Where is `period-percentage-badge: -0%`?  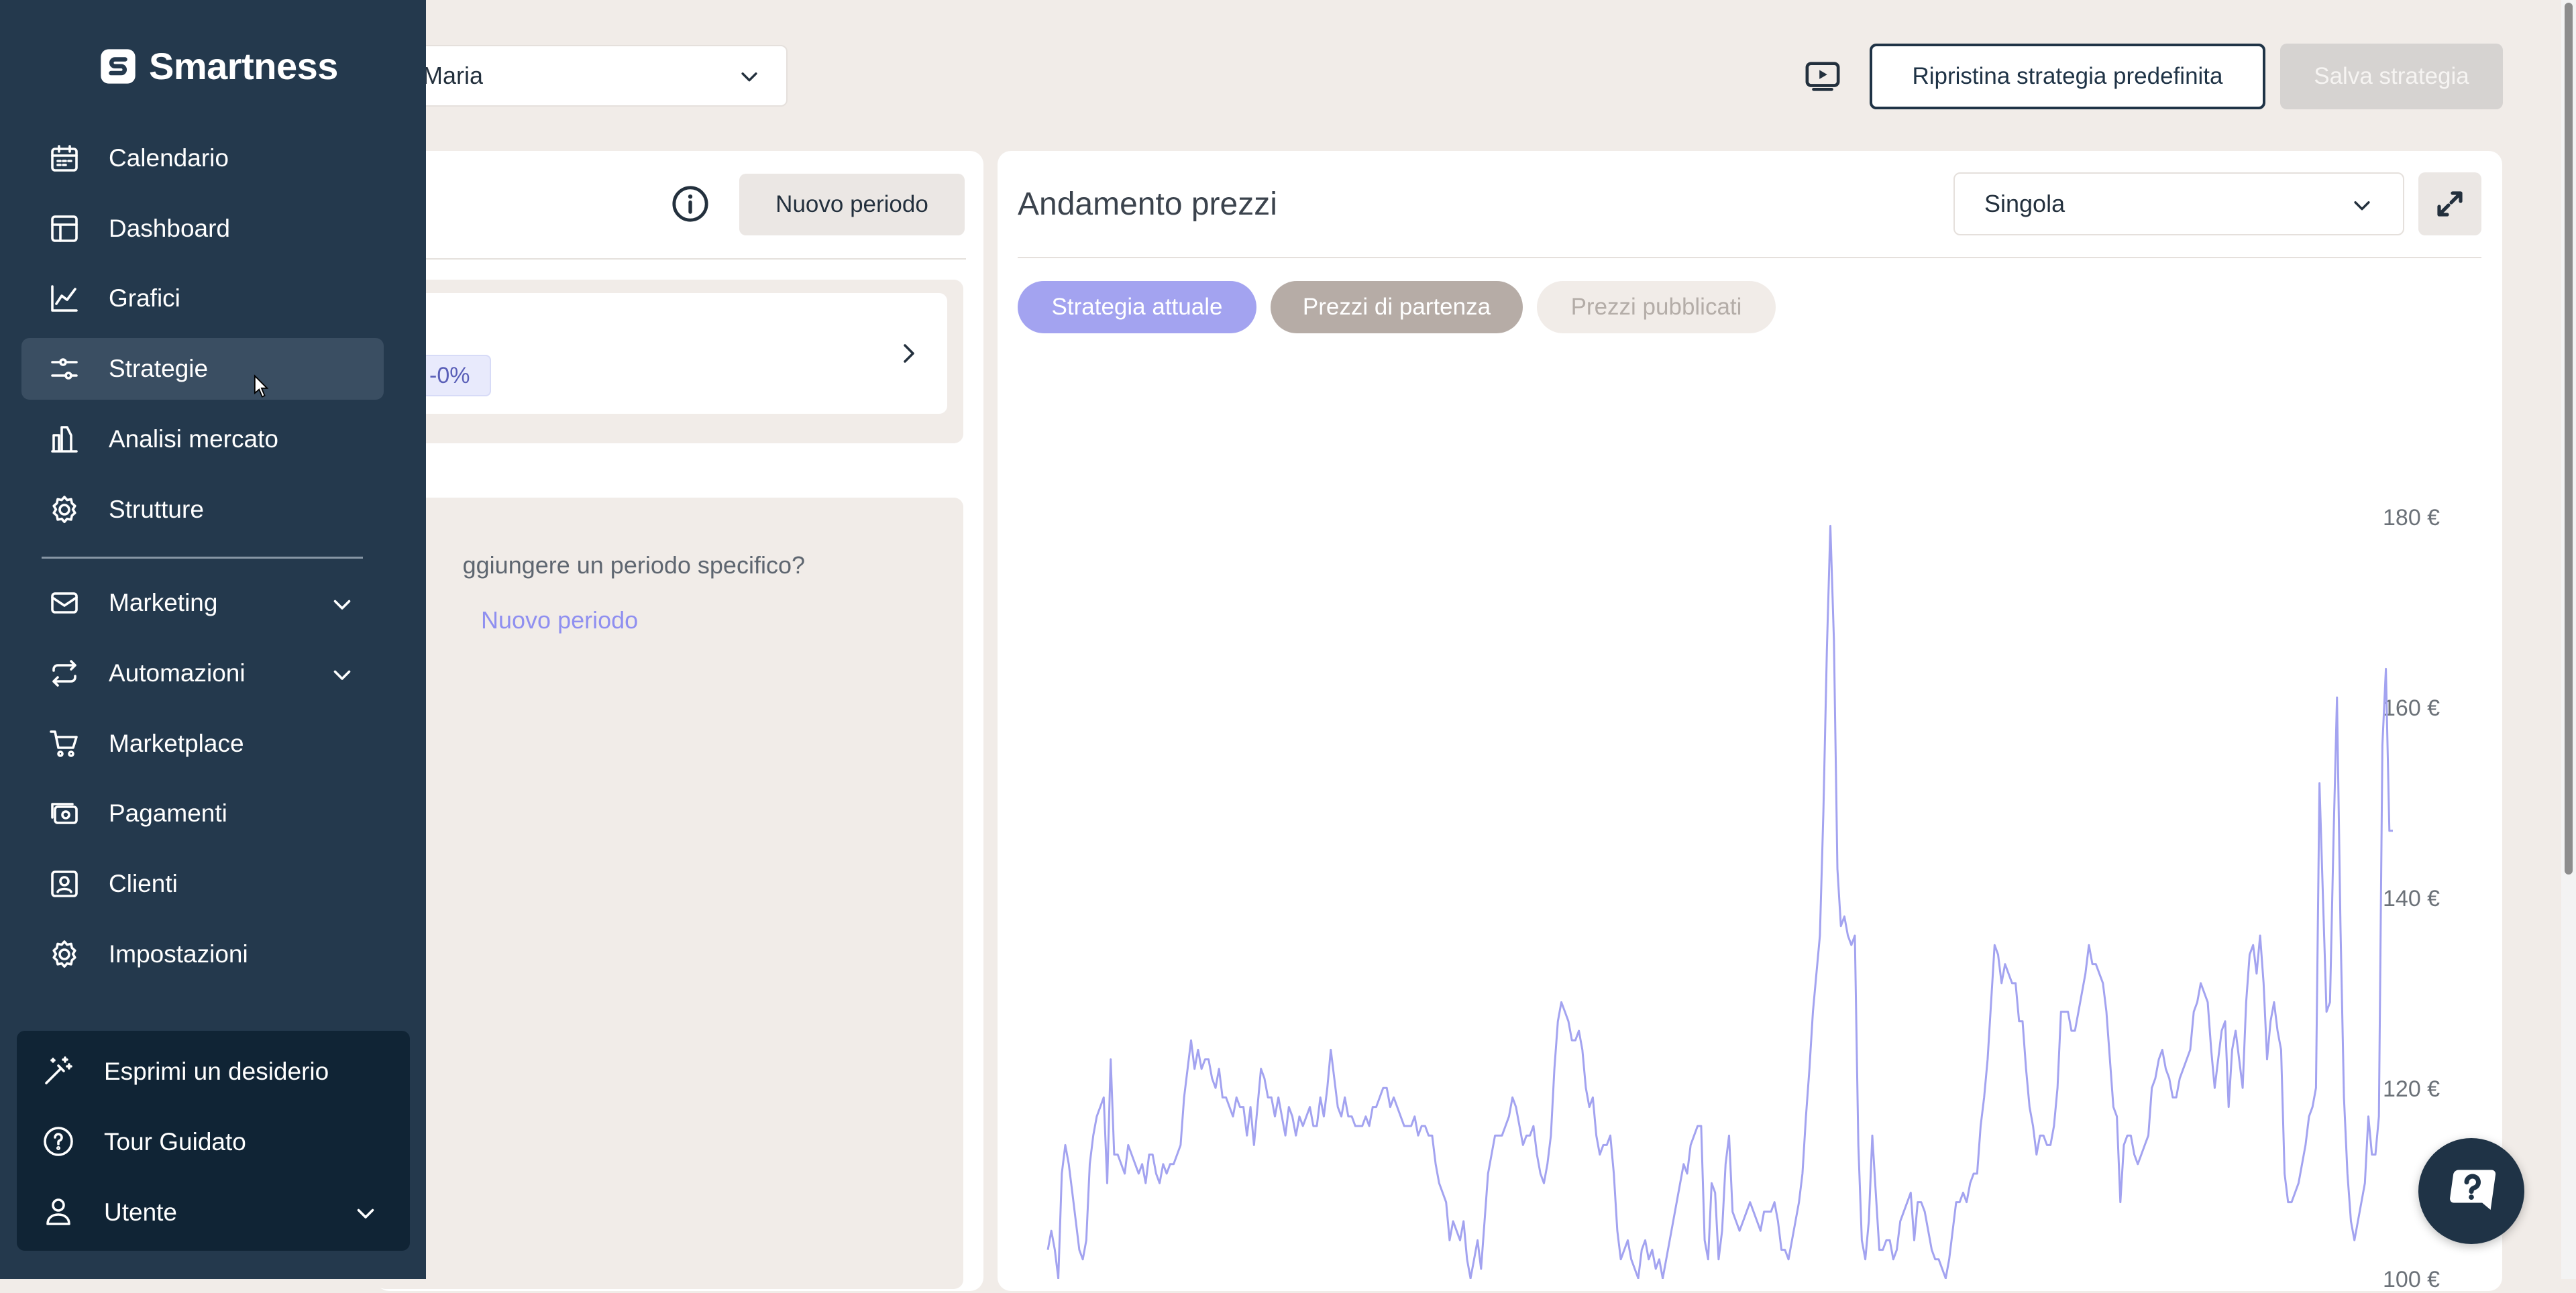
period-percentage-badge: -0% is located at coordinates (456, 375).